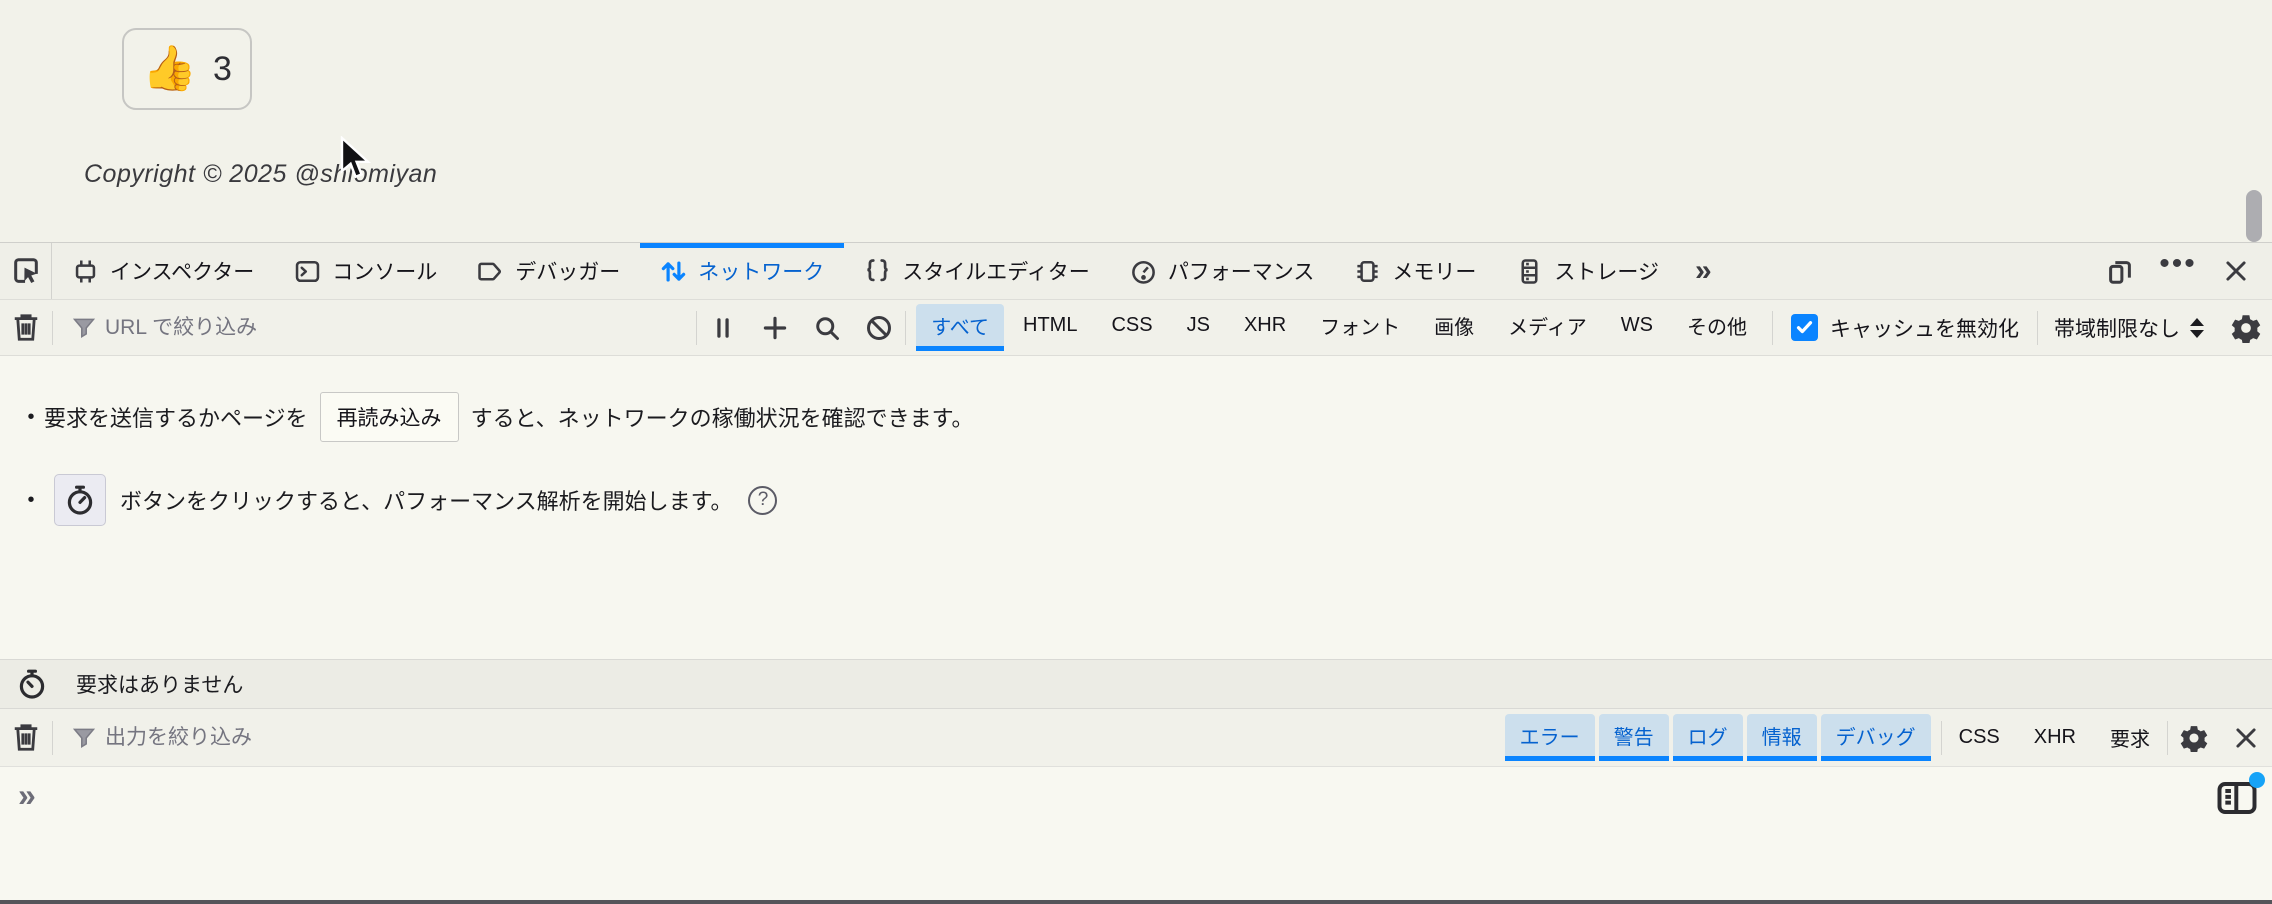 This screenshot has width=2272, height=904. Describe the element at coordinates (1781, 737) in the screenshot. I see `level-filter-info: 情報` at that location.